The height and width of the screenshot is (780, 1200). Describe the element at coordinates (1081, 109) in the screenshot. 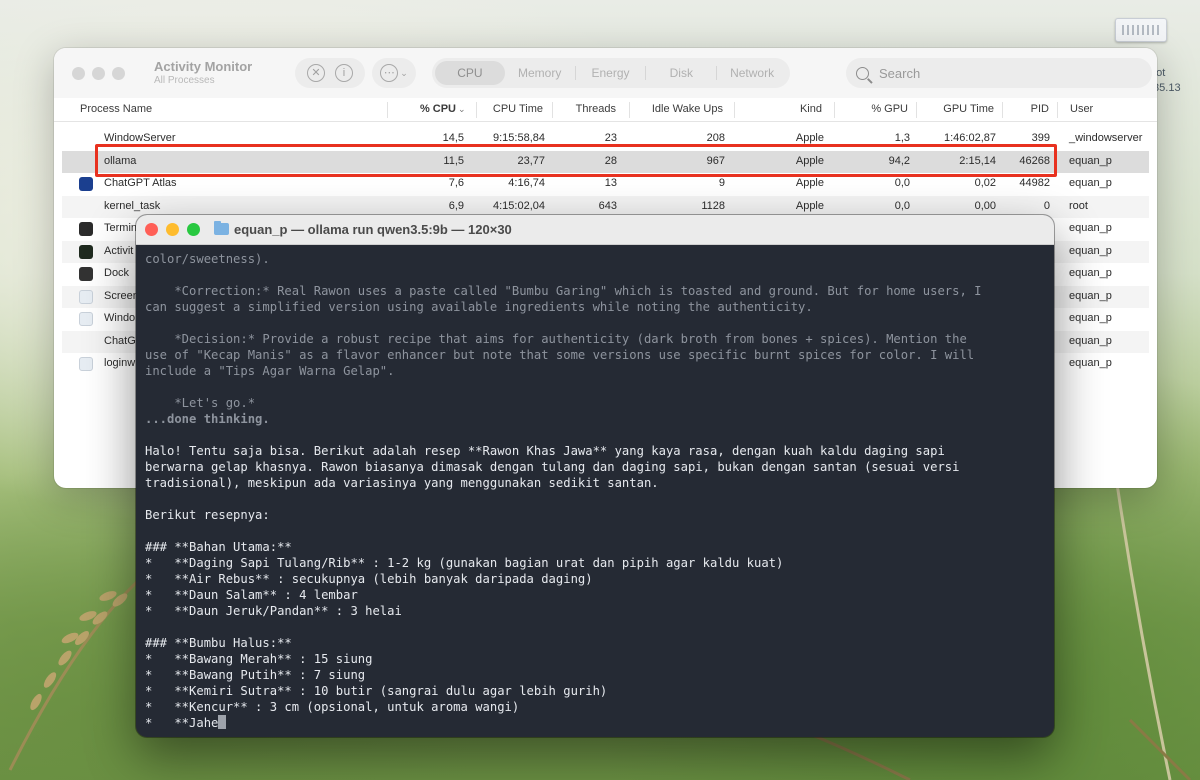

I see `col-user: User` at that location.